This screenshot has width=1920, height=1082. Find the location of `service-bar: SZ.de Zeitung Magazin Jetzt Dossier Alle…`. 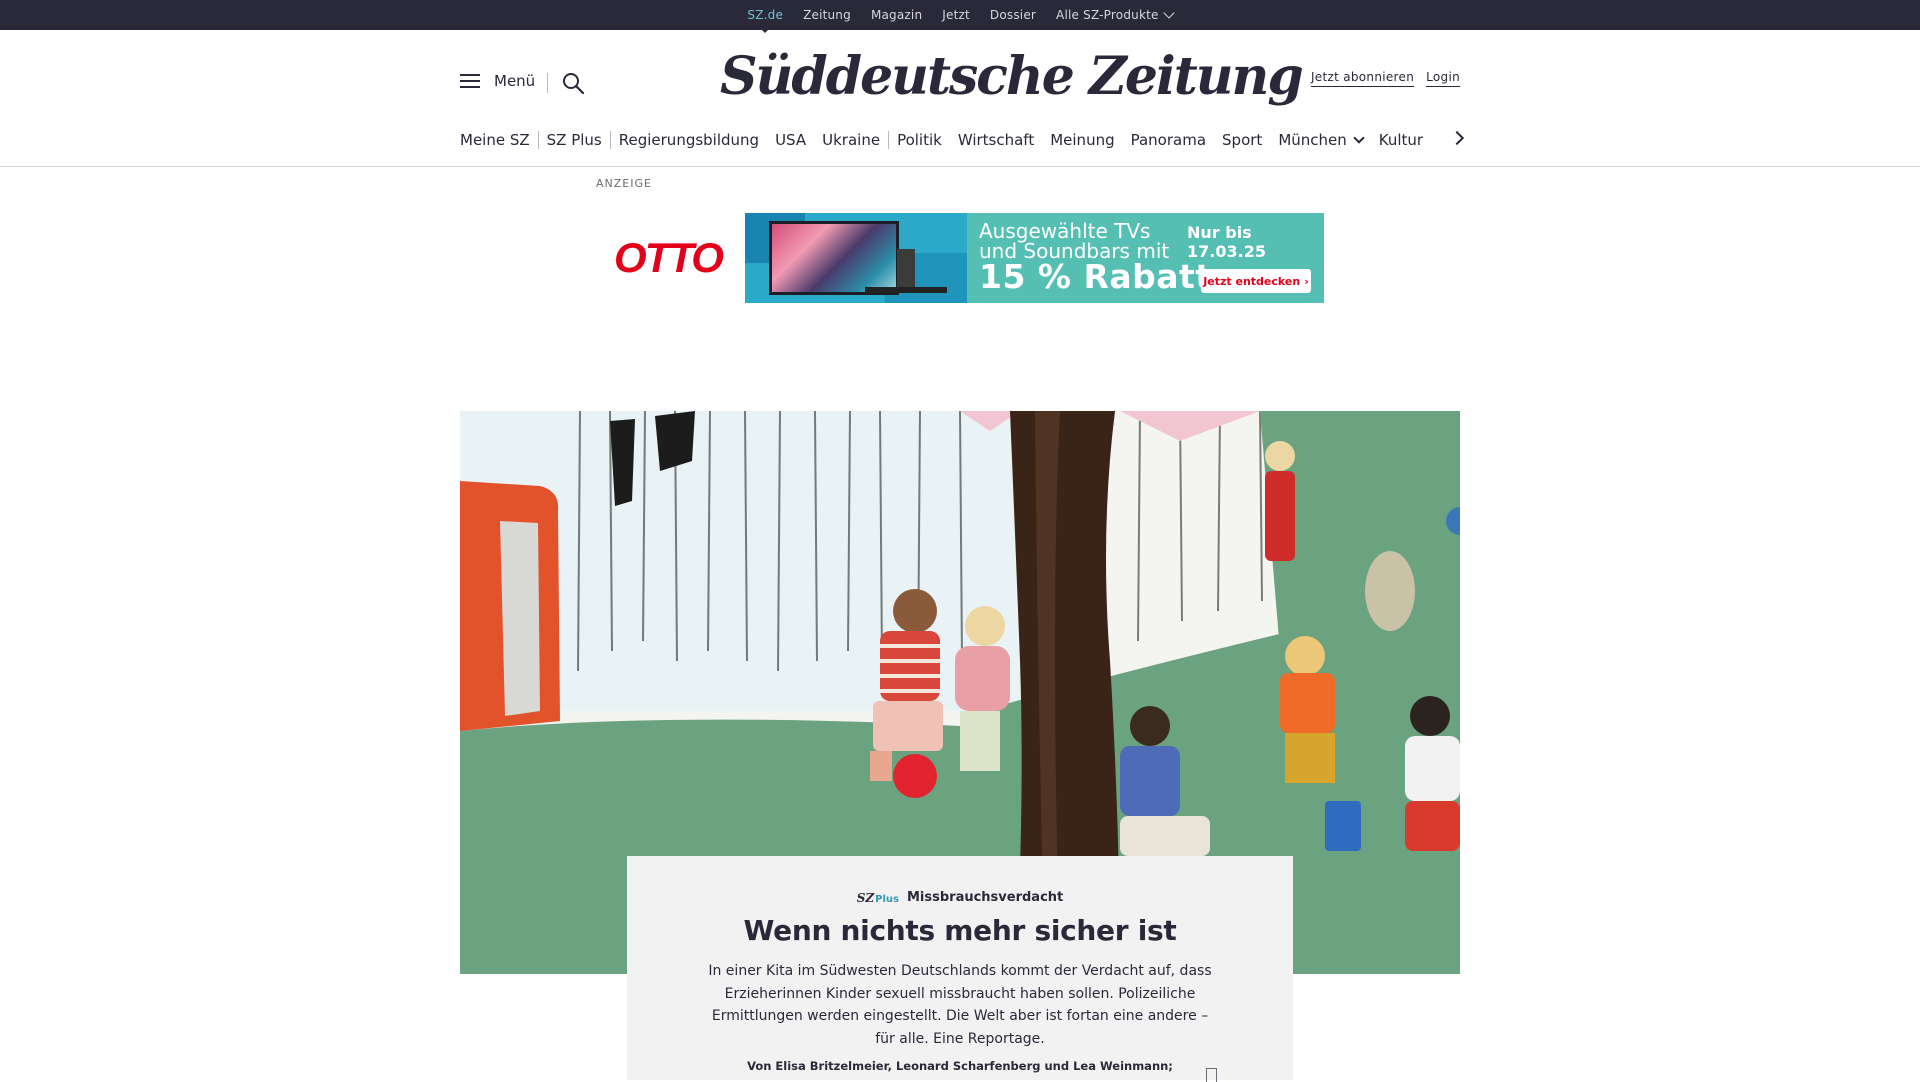

service-bar: SZ.de Zeitung Magazin Jetzt Dossier Alle… is located at coordinates (960, 16).